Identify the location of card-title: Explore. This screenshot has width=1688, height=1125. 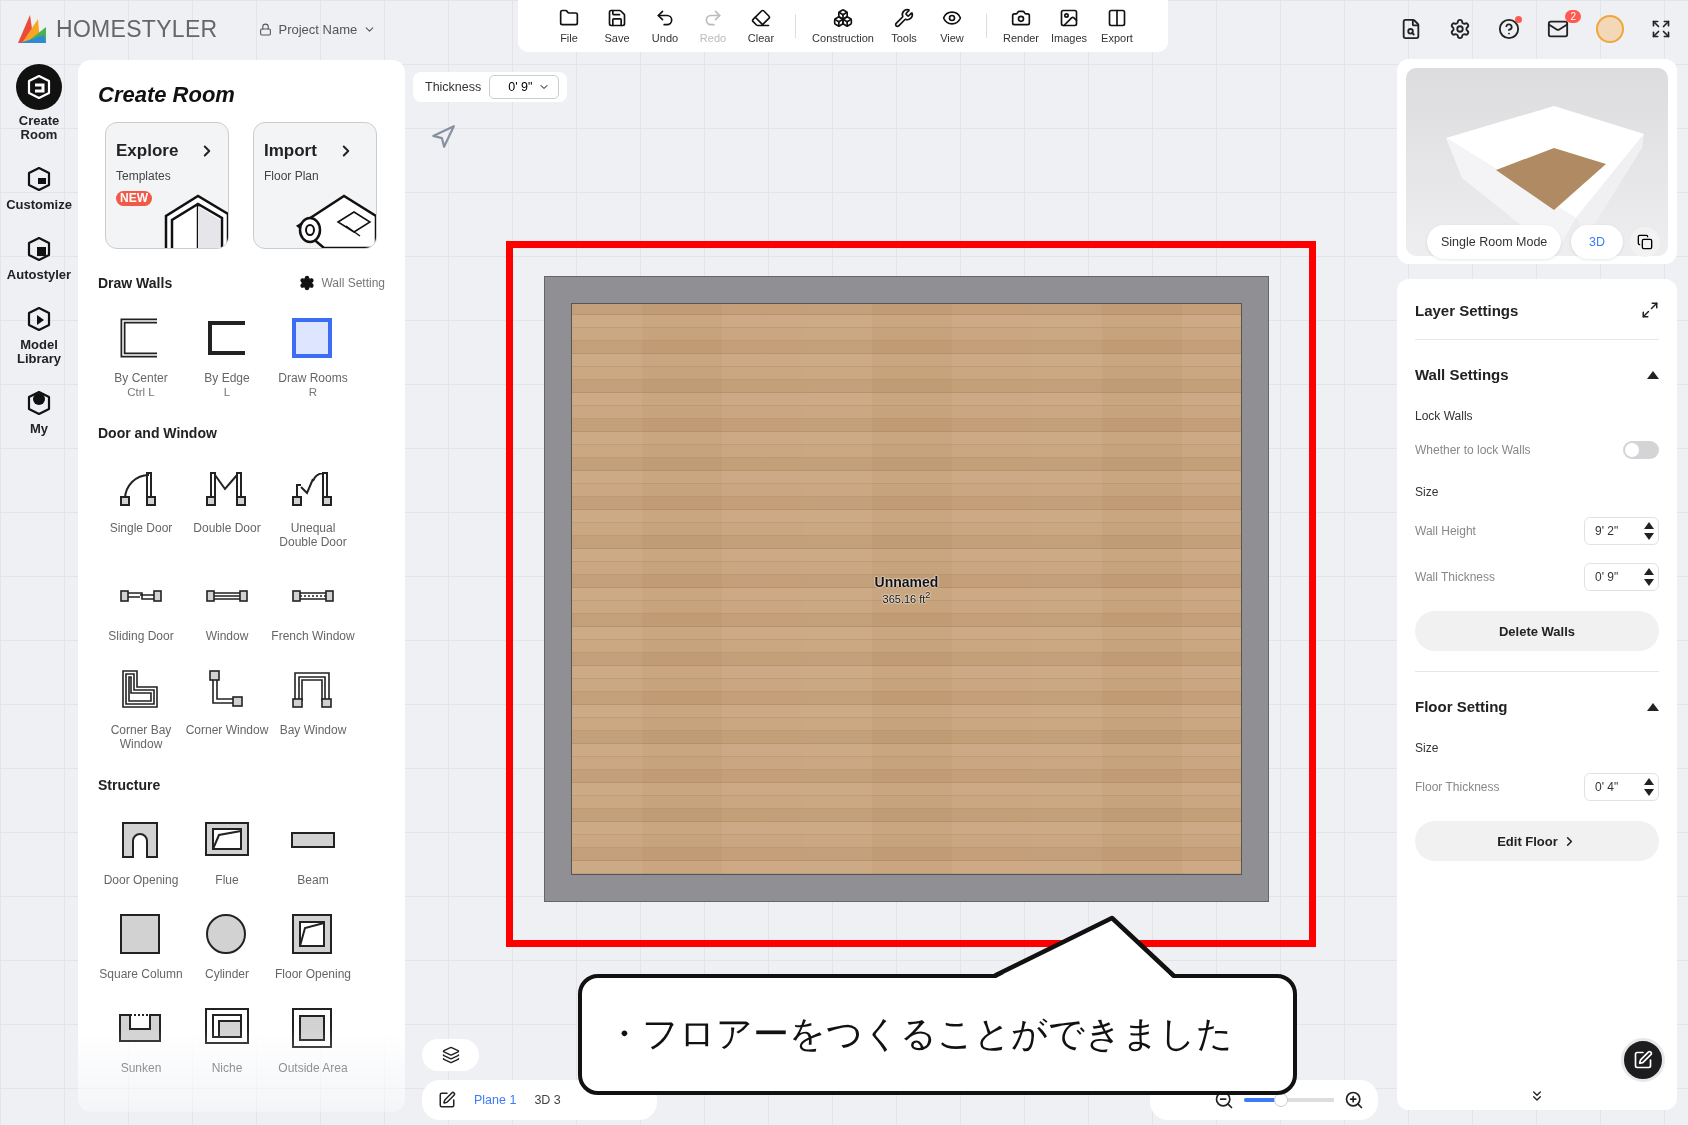
(147, 151).